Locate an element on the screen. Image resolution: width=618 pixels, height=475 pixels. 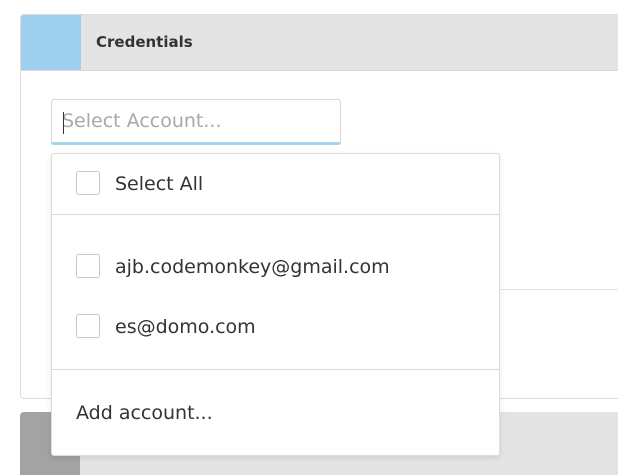
account-label: es@domo.com is located at coordinates (185, 327).